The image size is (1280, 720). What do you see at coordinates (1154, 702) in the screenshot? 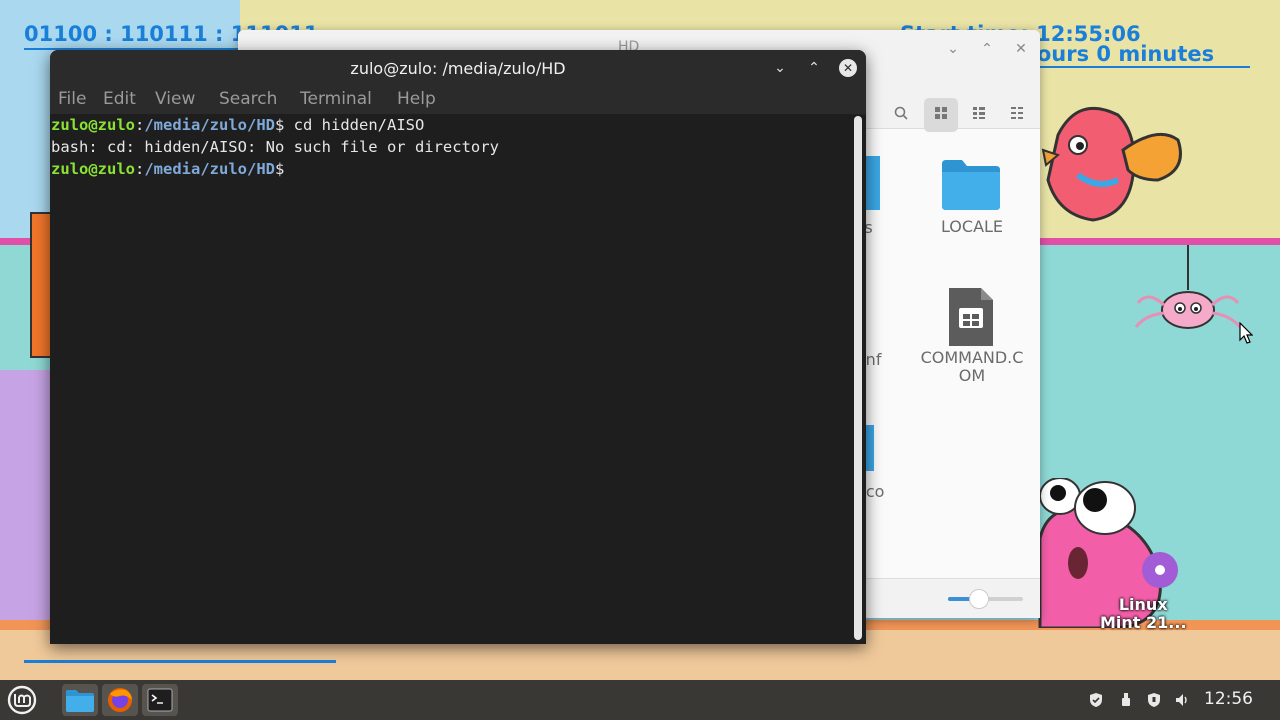
I see `update-shield-icon` at bounding box center [1154, 702].